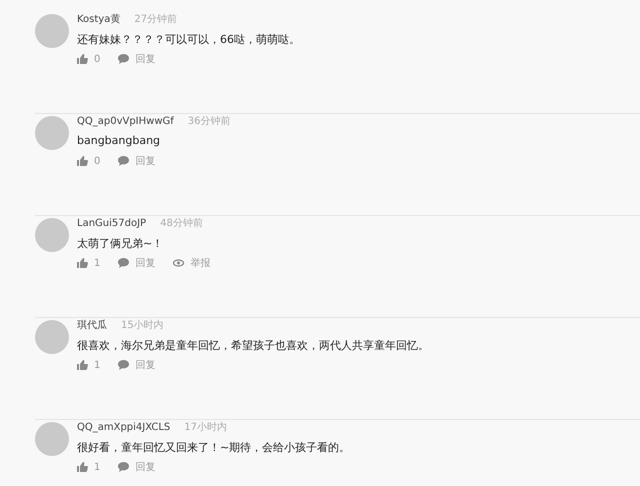  I want to click on comment-text: 还有妹妹？？？？可以可以，66哒，萌萌哒。, so click(188, 39).